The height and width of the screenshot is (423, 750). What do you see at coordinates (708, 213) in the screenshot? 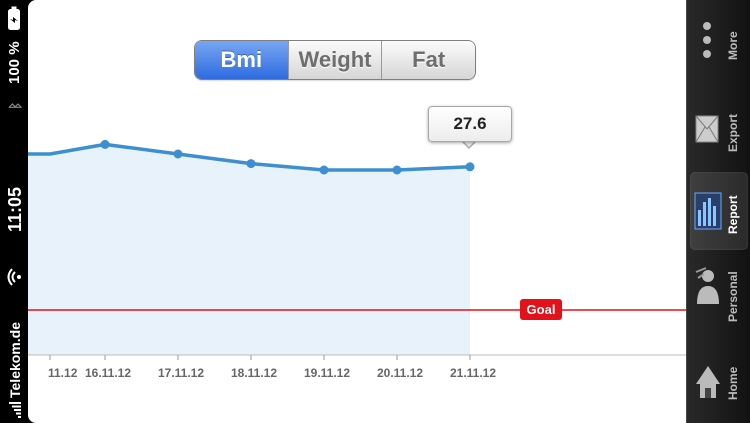
I see `report-icon` at bounding box center [708, 213].